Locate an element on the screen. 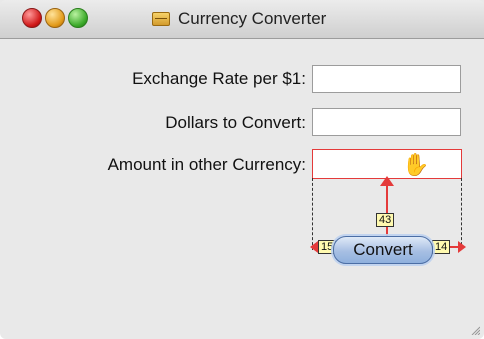 The image size is (484, 339). dollars-to-convert-label: Dollars to Convert: is located at coordinates (235, 122).